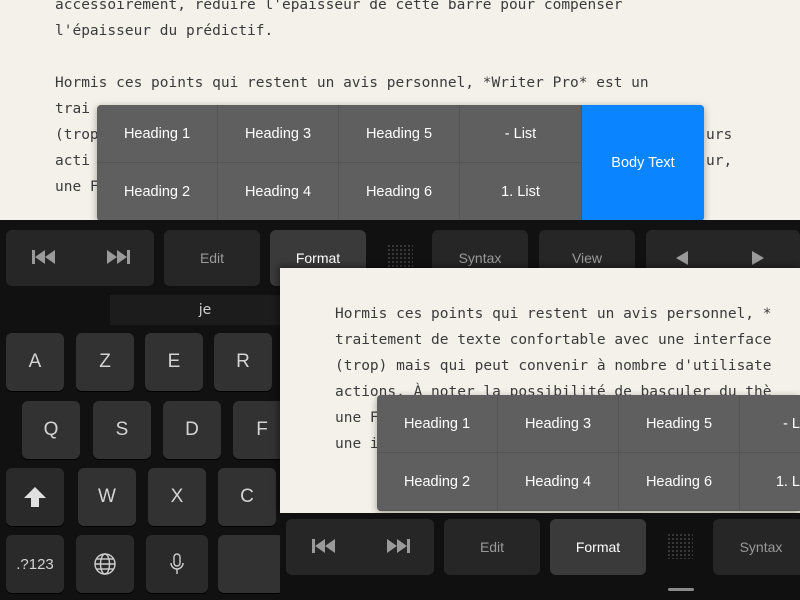 The height and width of the screenshot is (600, 800). Describe the element at coordinates (758, 258) in the screenshot. I see `arrow-right-icon` at that location.